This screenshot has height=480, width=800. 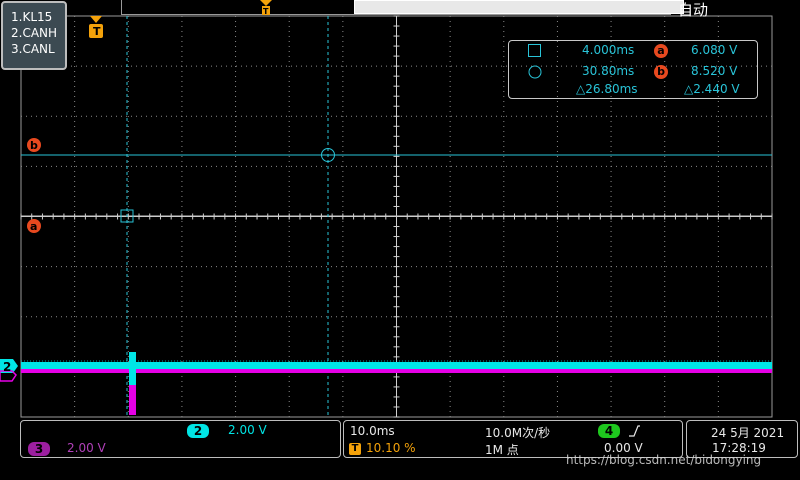 What do you see at coordinates (391, 448) in the screenshot?
I see `trigger-position-value: 10.10 %` at bounding box center [391, 448].